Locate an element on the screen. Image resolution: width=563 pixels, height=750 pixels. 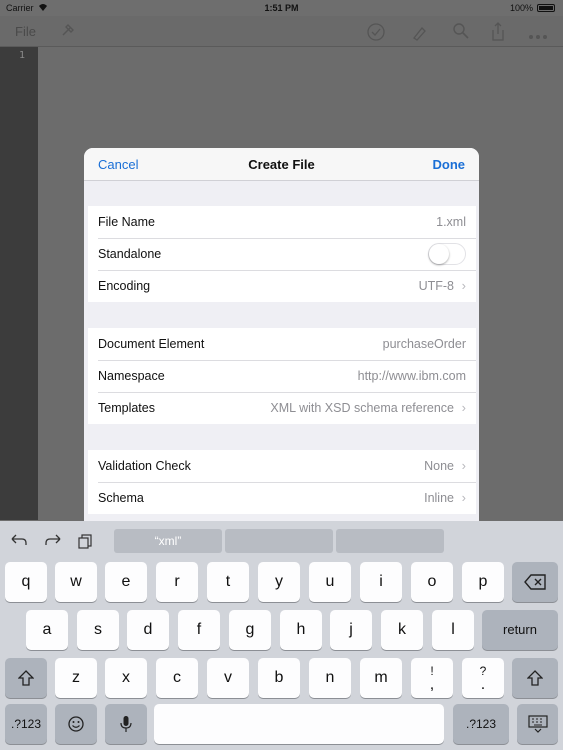
key-c: c is located at coordinates (177, 678).